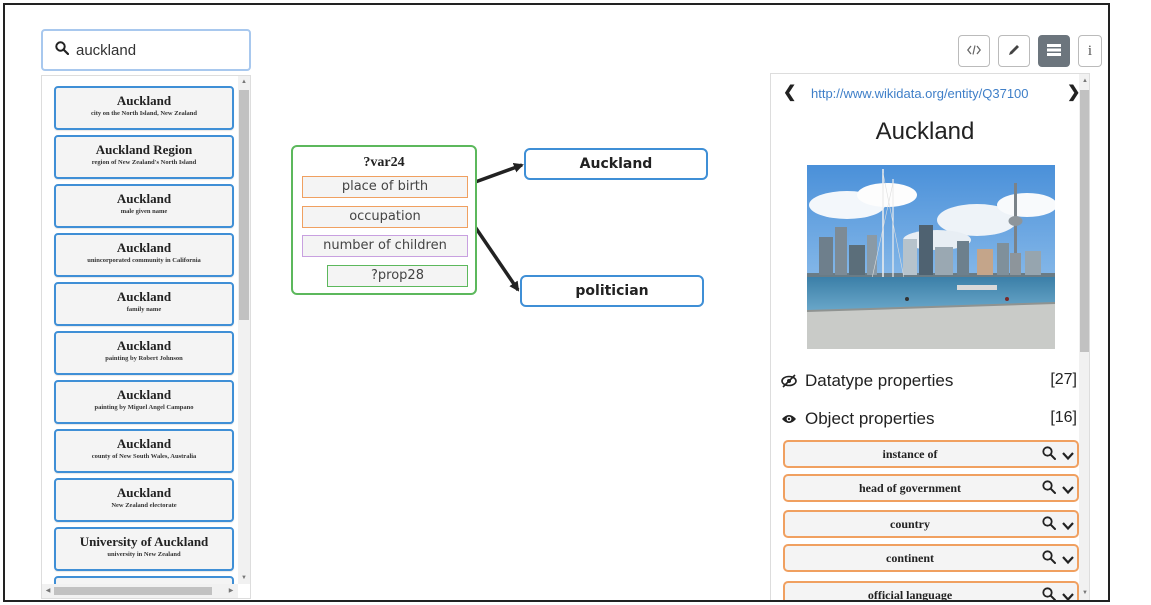 The image size is (1151, 605). I want to click on result-item: Auckland male given name, so click(144, 206).